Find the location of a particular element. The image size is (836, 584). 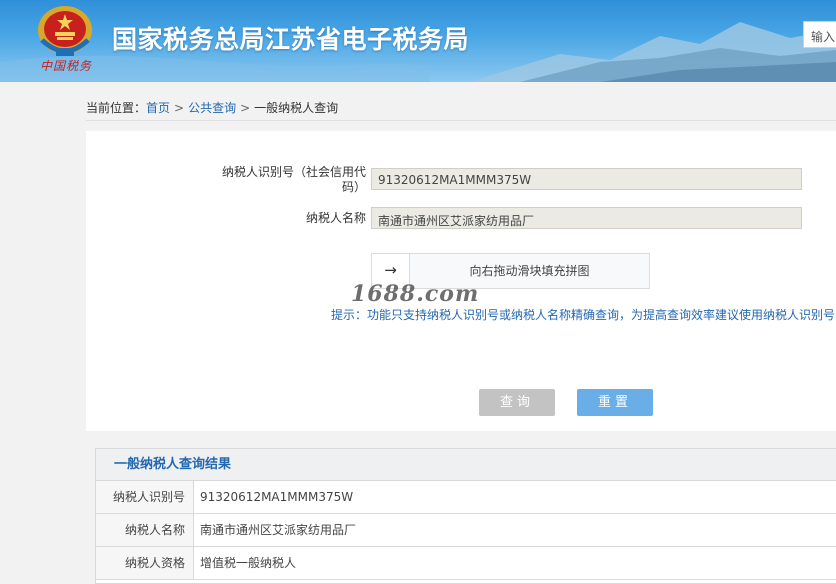

taxpayer-name-input: 南通市通州区艾派家纺用品厂 is located at coordinates (586, 218).